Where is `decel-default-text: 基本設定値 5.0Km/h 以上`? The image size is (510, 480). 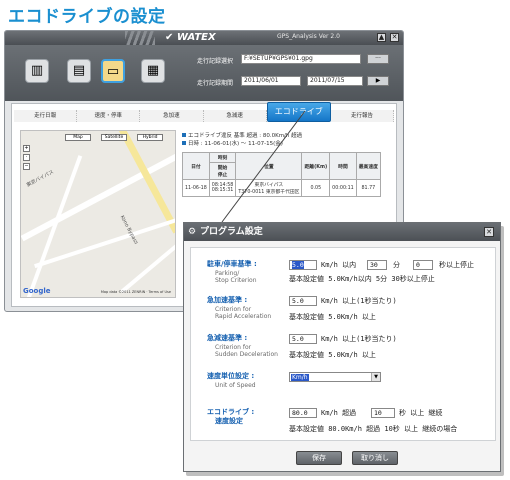
decel-default-text: 基本設定値 5.0Km/h 以上 is located at coordinates (332, 355).